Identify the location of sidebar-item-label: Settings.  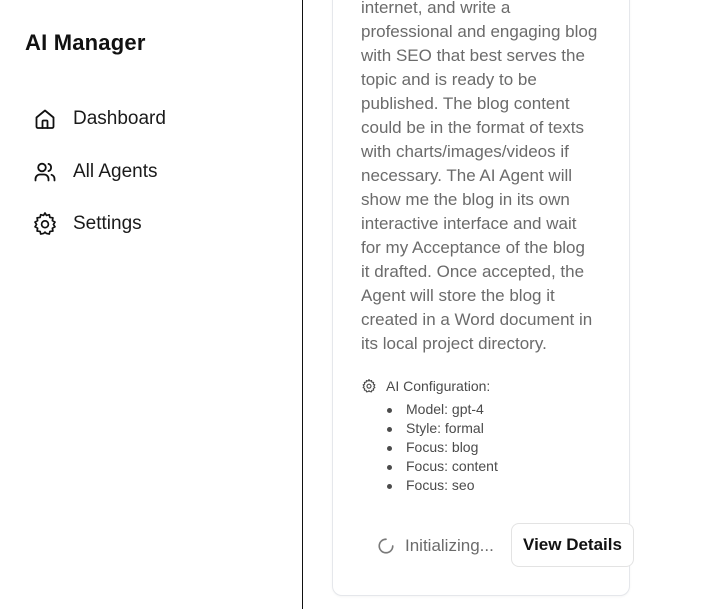
(107, 223).